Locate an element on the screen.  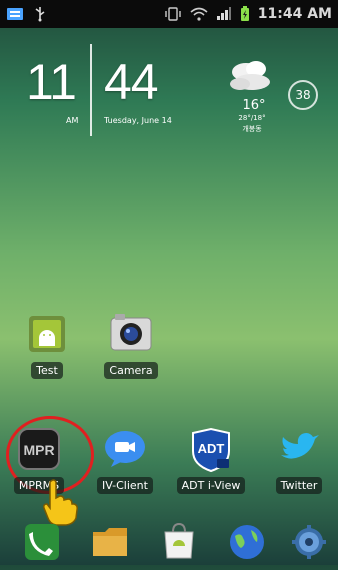
dock-settings is located at coordinates (306, 546).